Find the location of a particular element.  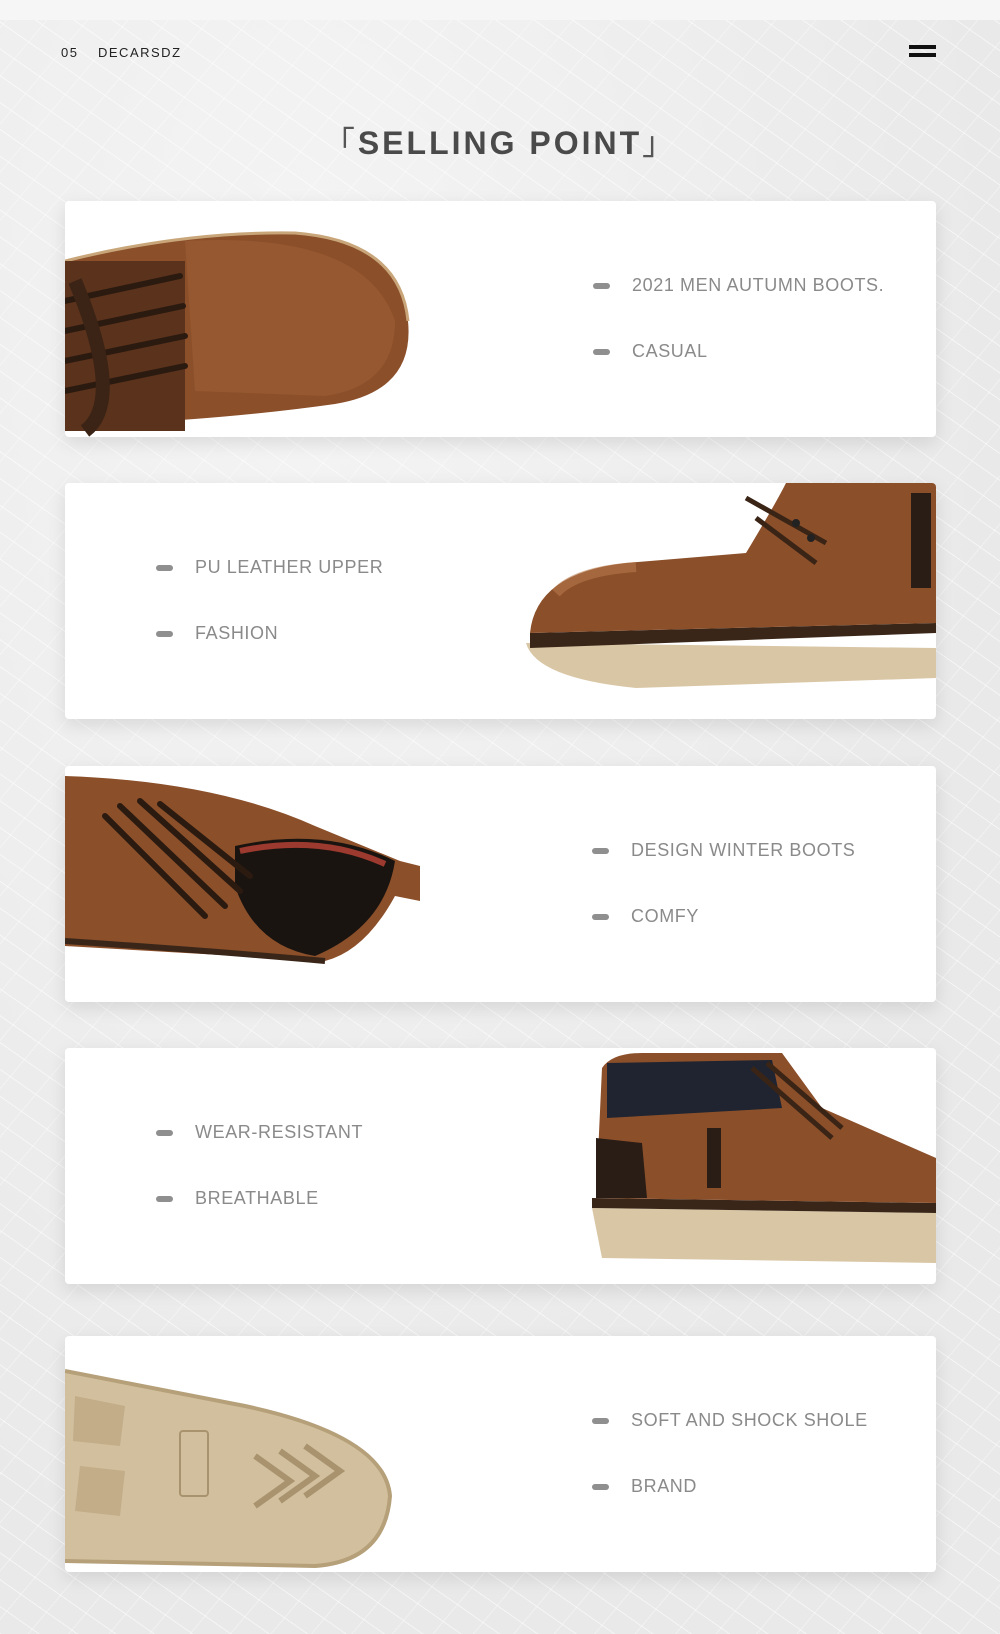

feature-item: 2021 MEN AUTUMN BOOTS. is located at coordinates (738, 285).